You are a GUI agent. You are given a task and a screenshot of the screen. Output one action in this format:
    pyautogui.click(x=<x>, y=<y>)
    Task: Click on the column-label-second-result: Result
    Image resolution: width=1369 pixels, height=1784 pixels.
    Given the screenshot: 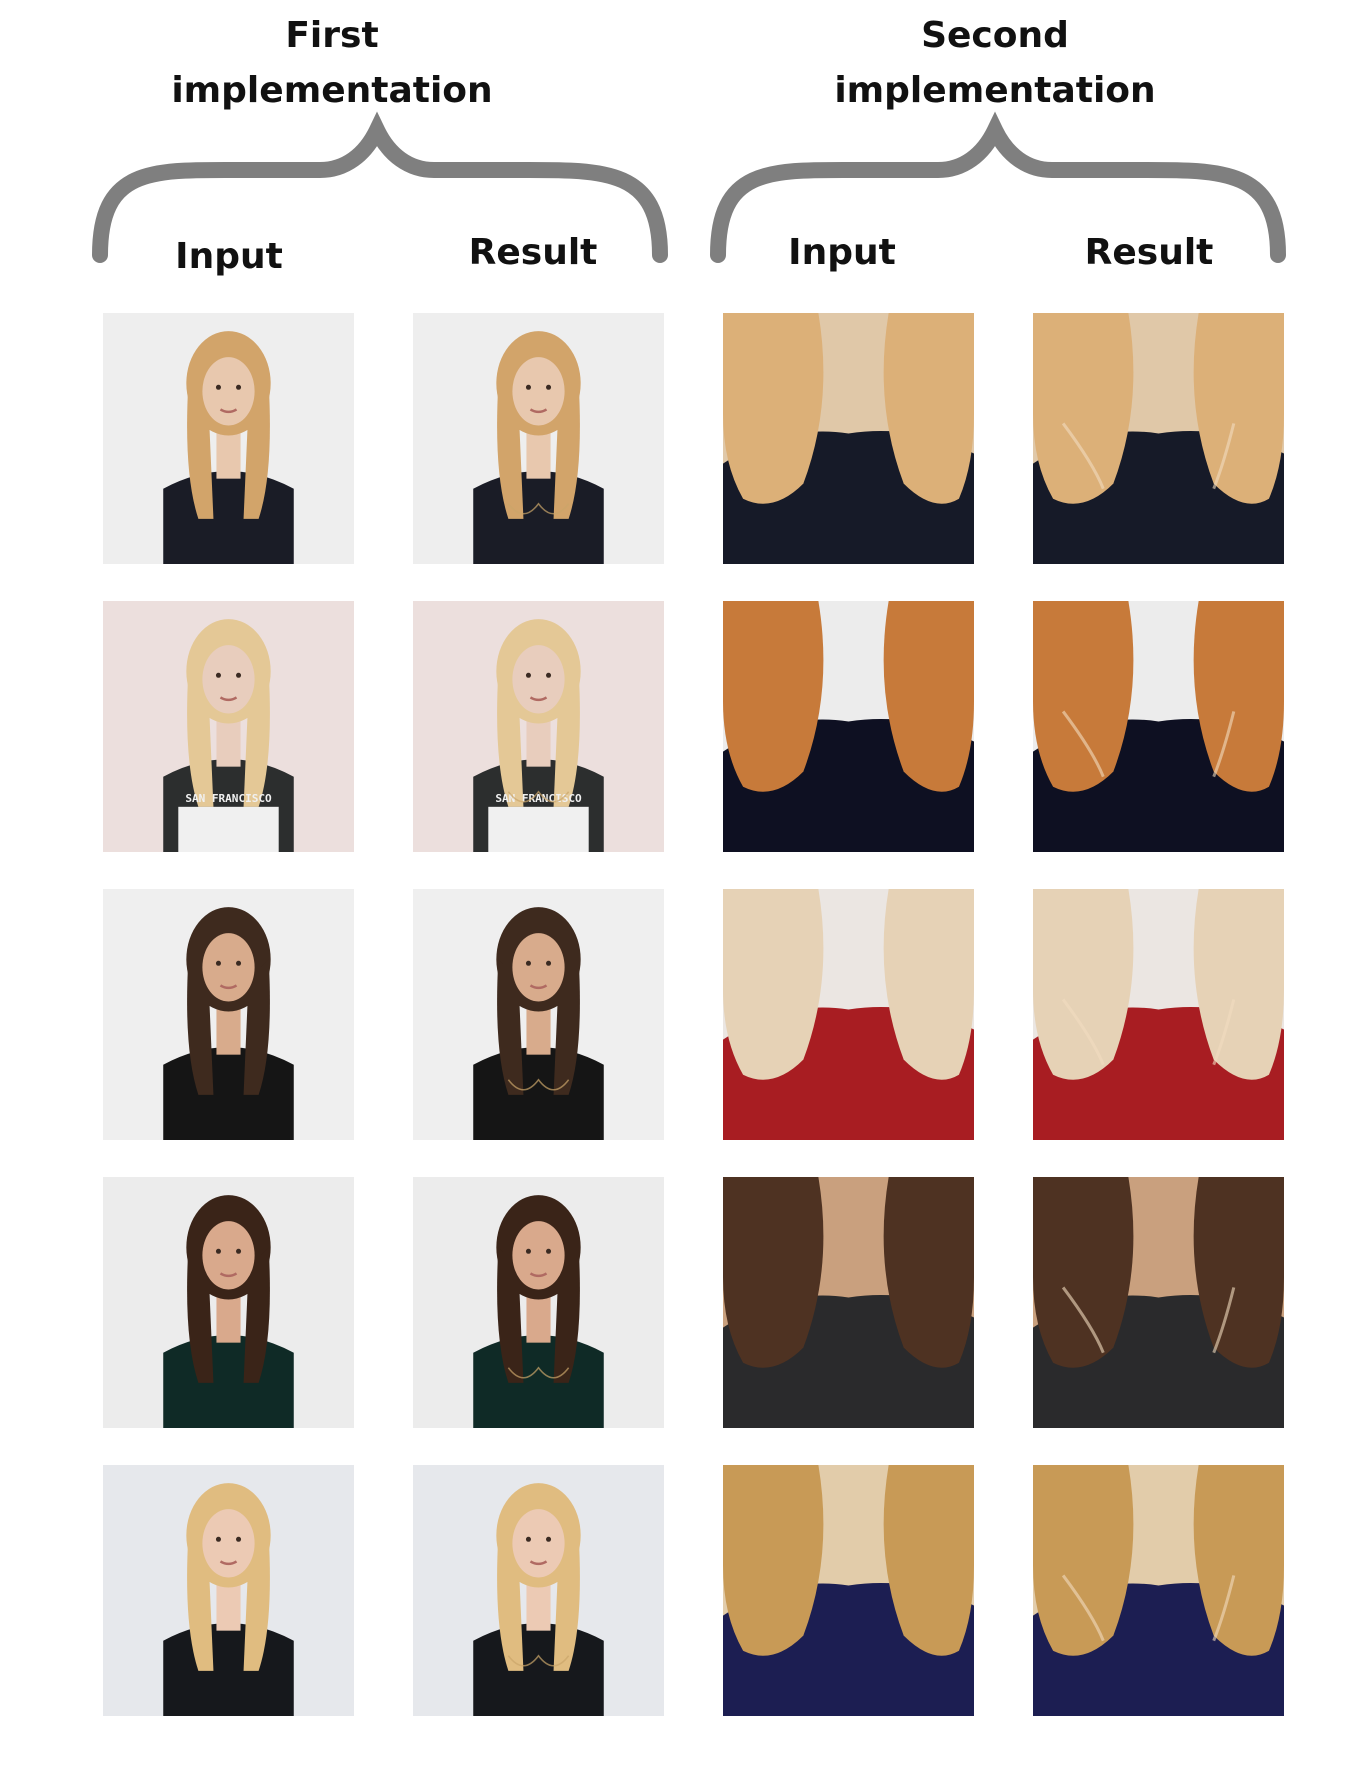 What is the action you would take?
    pyautogui.click(x=1149, y=252)
    